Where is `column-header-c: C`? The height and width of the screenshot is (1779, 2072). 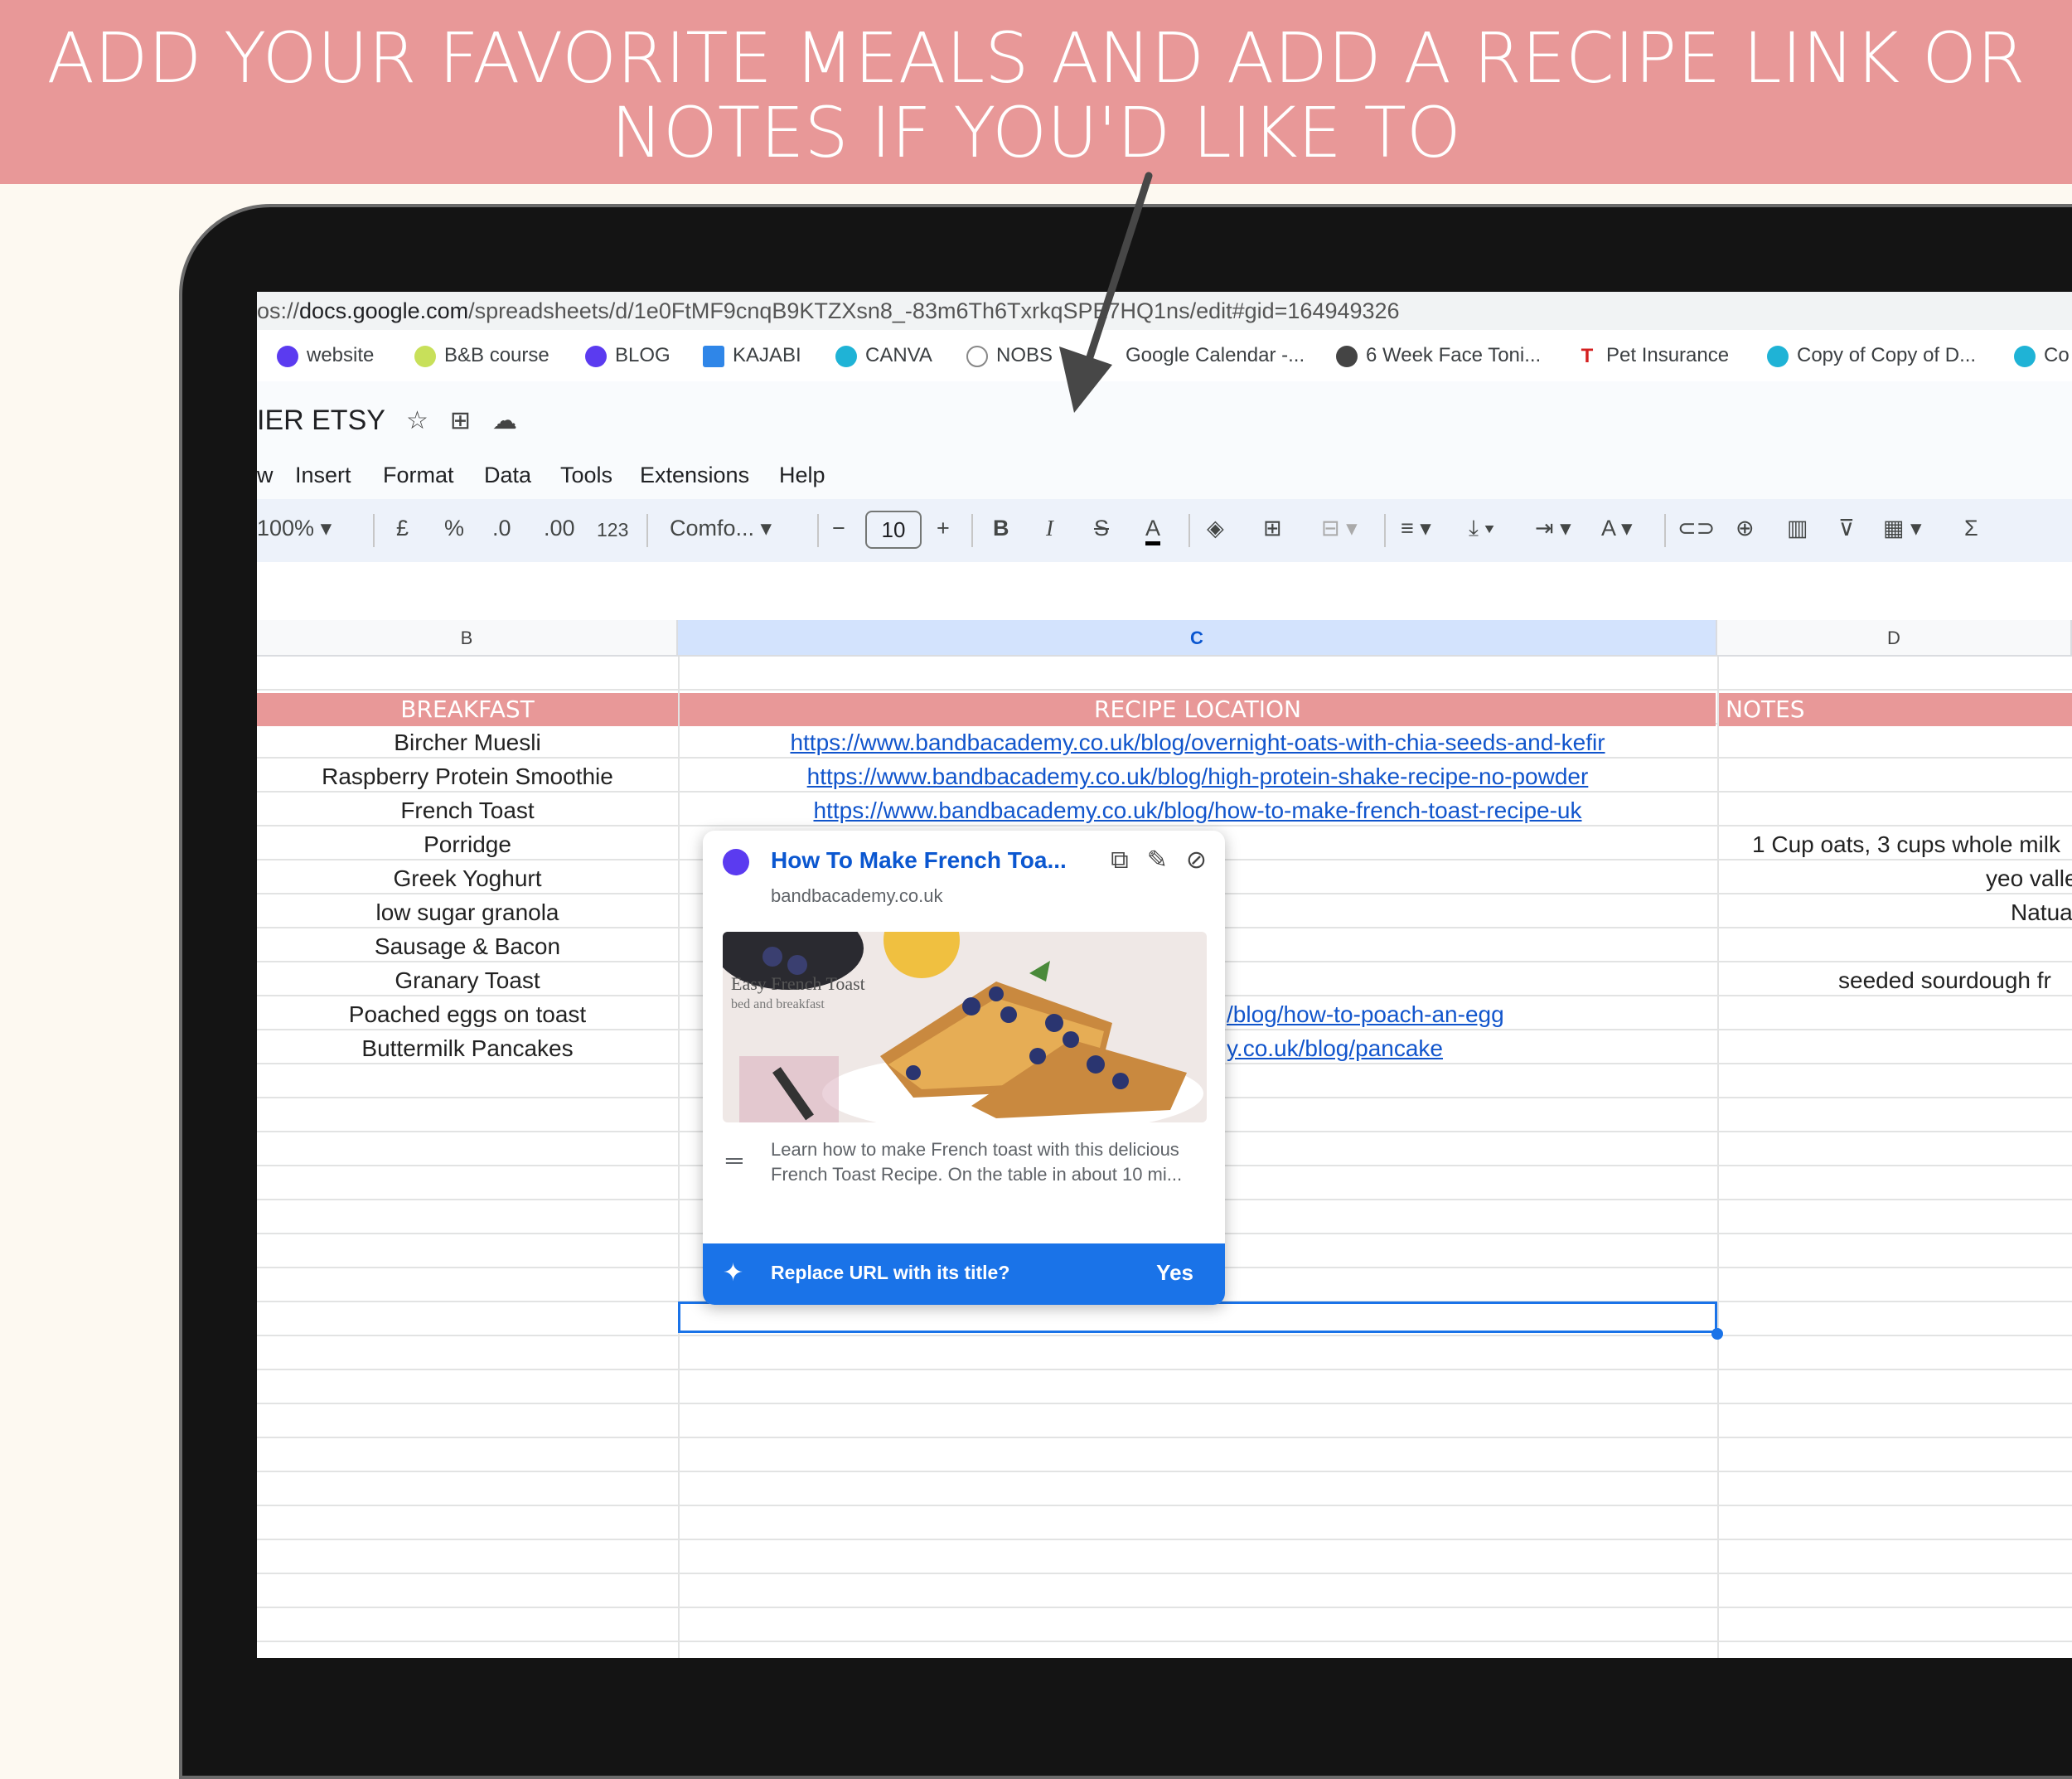 column-header-c: C is located at coordinates (1197, 638).